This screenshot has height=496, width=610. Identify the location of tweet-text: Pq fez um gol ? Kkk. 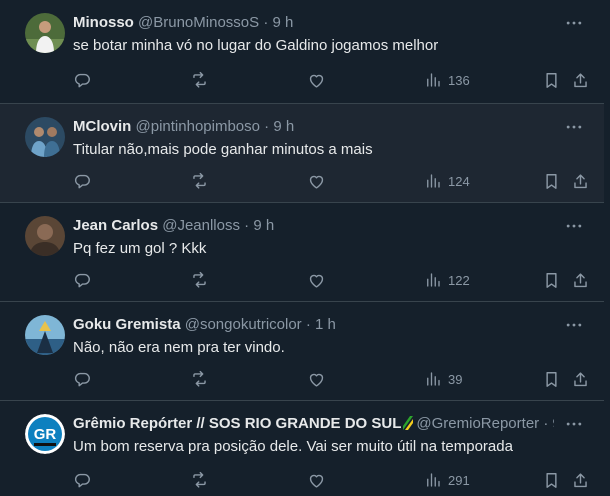
(140, 248).